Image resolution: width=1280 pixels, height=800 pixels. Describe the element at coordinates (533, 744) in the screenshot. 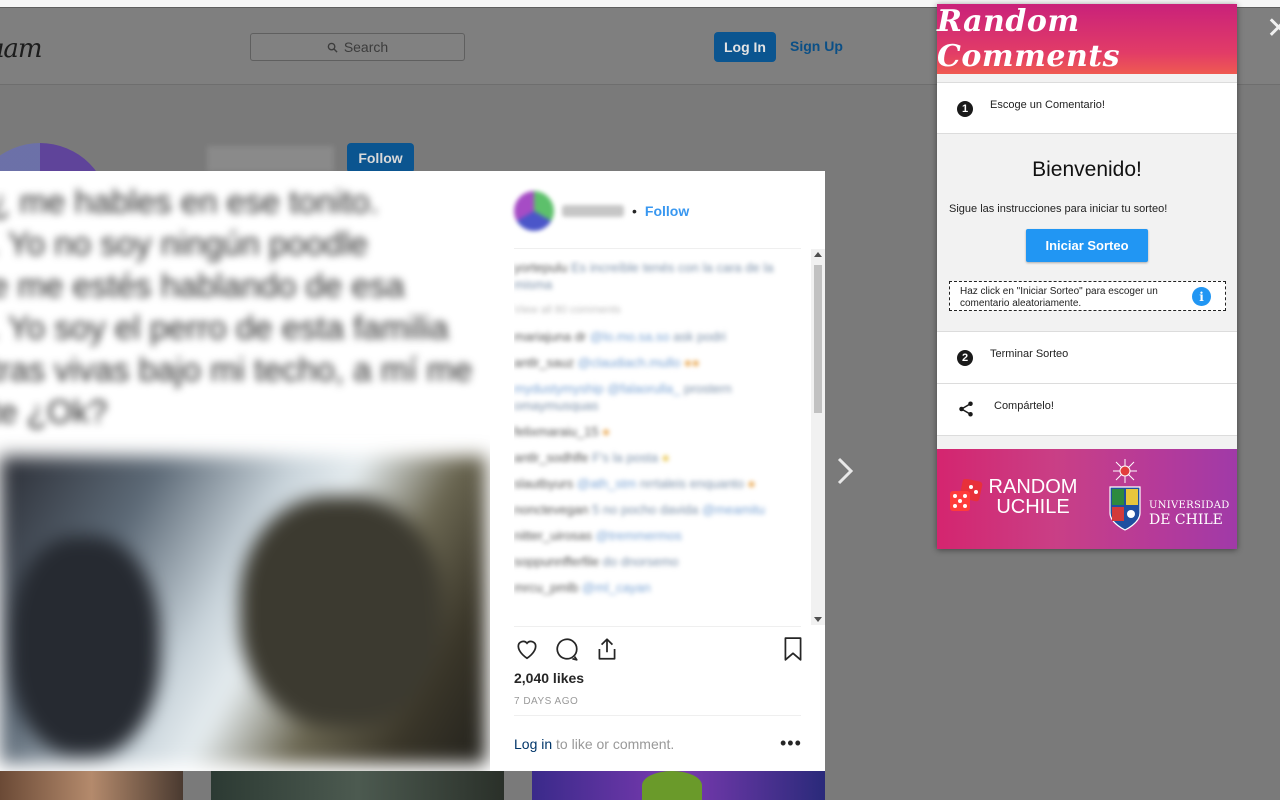

I see `login-link: Log in` at that location.